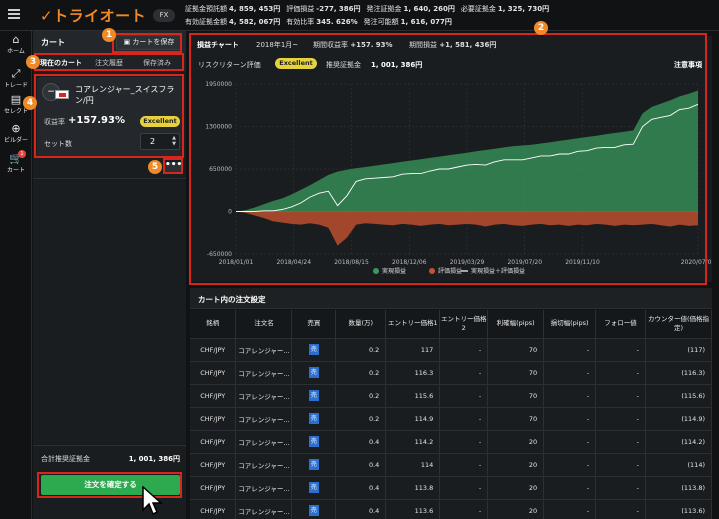 This screenshot has height=519, width=719. What do you see at coordinates (429, 9) in the screenshot?
I see `stat-value: 1, 640, 260円` at bounding box center [429, 9].